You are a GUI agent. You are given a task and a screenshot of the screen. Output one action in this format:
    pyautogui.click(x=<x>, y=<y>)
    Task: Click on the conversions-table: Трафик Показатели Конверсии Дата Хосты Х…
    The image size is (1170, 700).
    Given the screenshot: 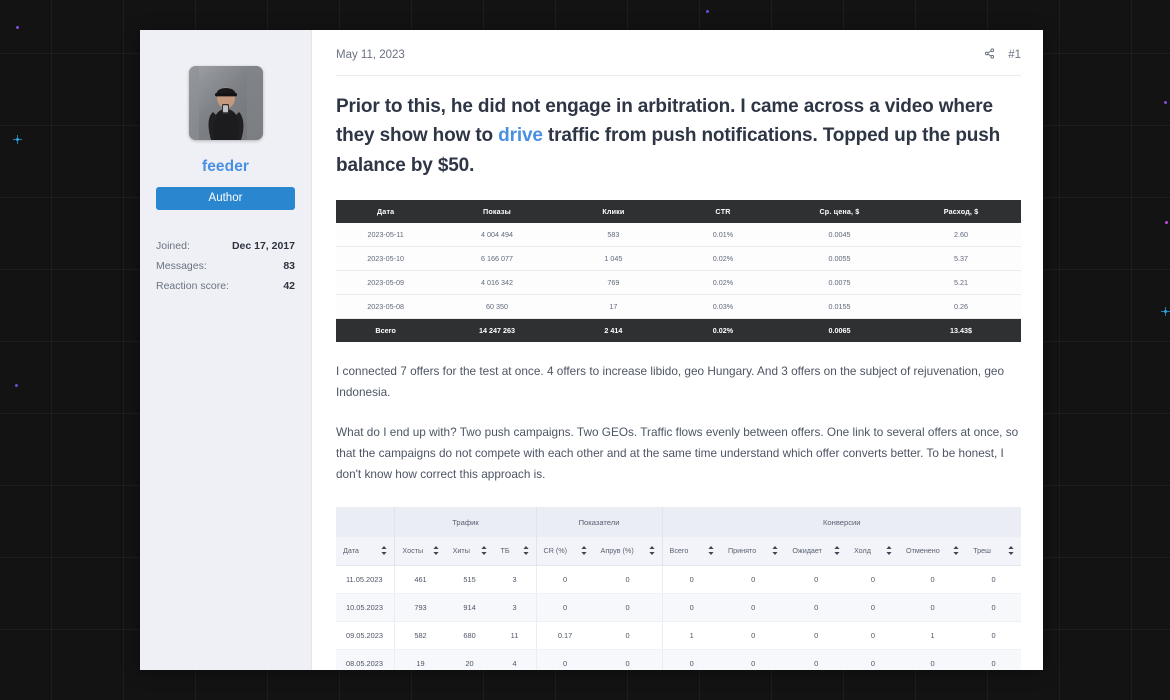 What is the action you would take?
    pyautogui.click(x=678, y=588)
    